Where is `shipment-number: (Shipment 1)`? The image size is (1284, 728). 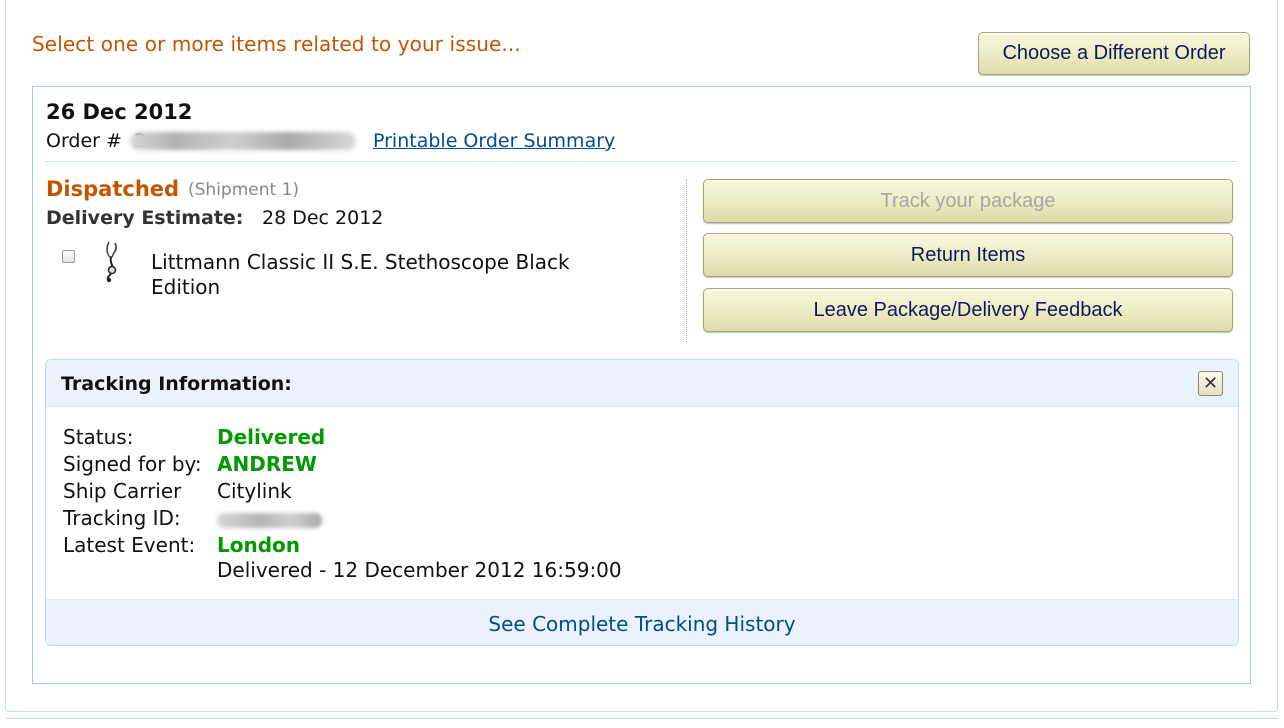
shipment-number: (Shipment 1) is located at coordinates (244, 190).